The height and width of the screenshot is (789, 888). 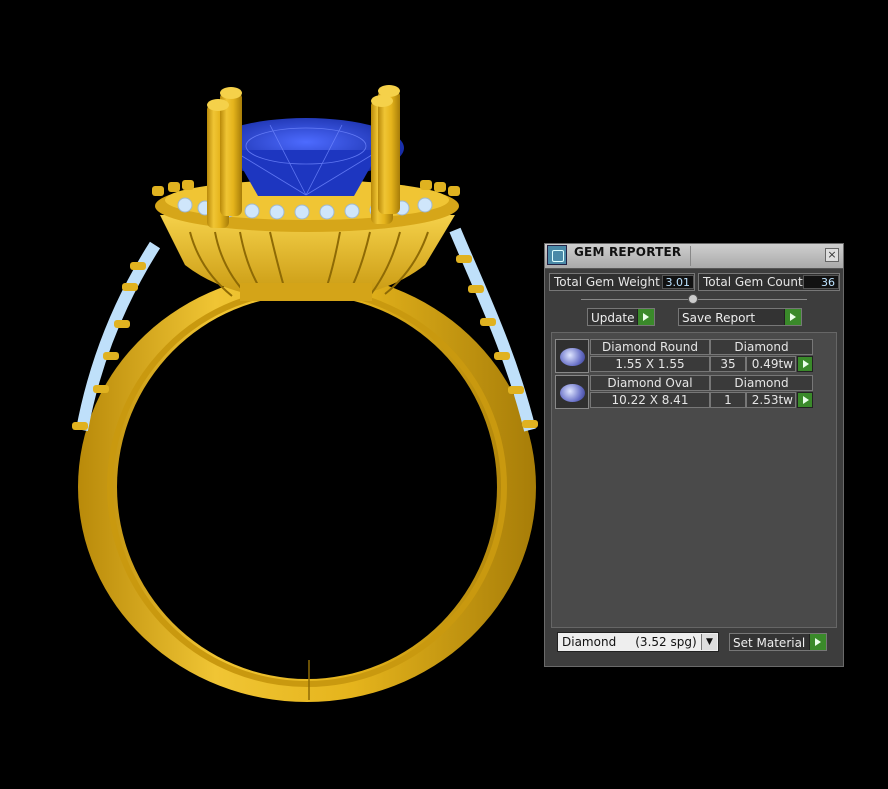 I want to click on save-report-label: Save Report, so click(x=719, y=318).